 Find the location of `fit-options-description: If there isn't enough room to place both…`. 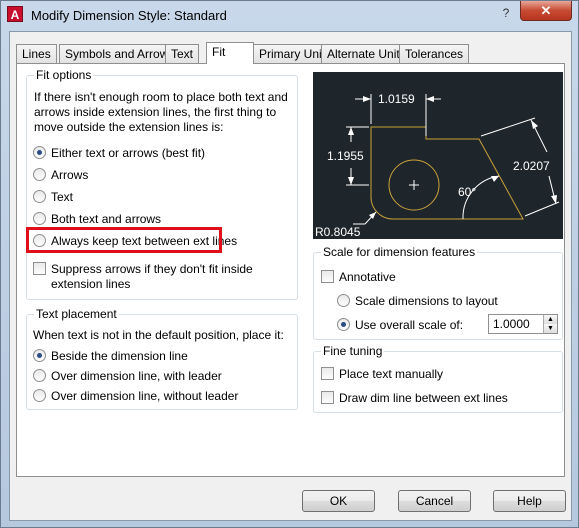

fit-options-description: If there isn't enough room to place both… is located at coordinates (161, 112).